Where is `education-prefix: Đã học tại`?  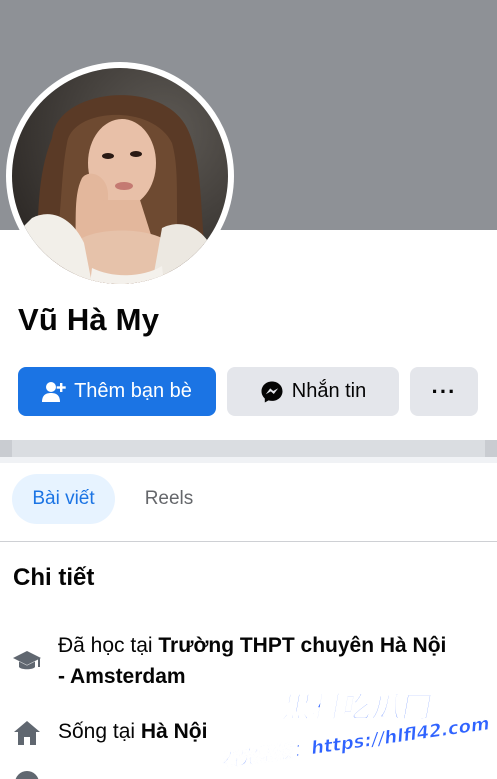
education-prefix: Đã học tại is located at coordinates (108, 645).